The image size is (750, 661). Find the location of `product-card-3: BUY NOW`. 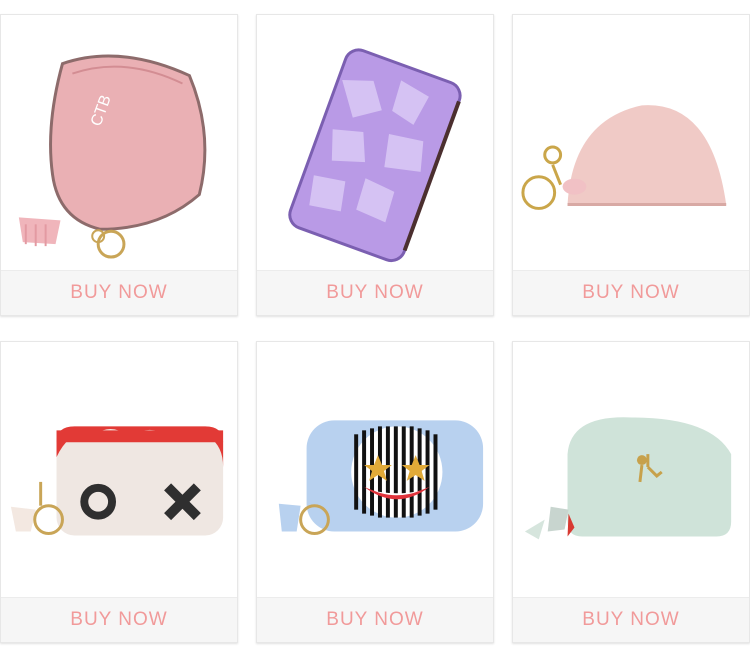

product-card-3: BUY NOW is located at coordinates (631, 165).